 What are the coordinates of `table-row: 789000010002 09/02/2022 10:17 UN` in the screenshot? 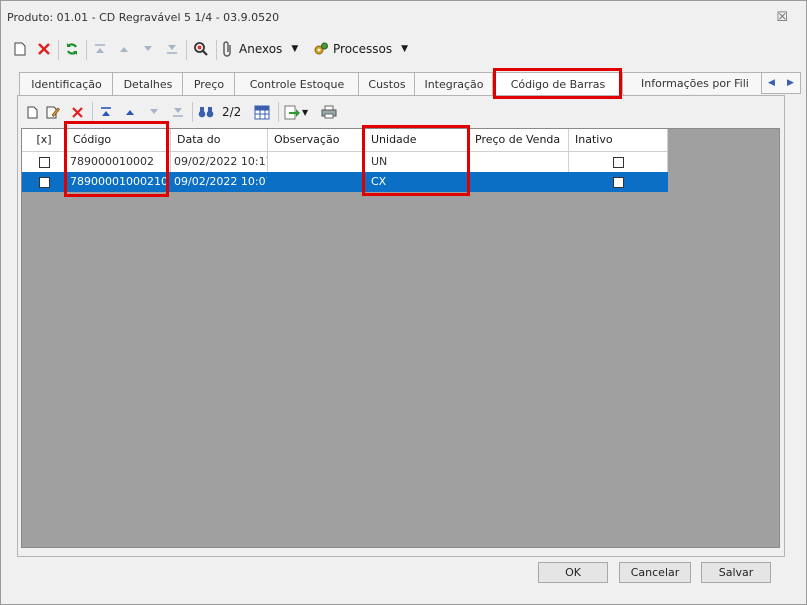 It's located at (345, 162).